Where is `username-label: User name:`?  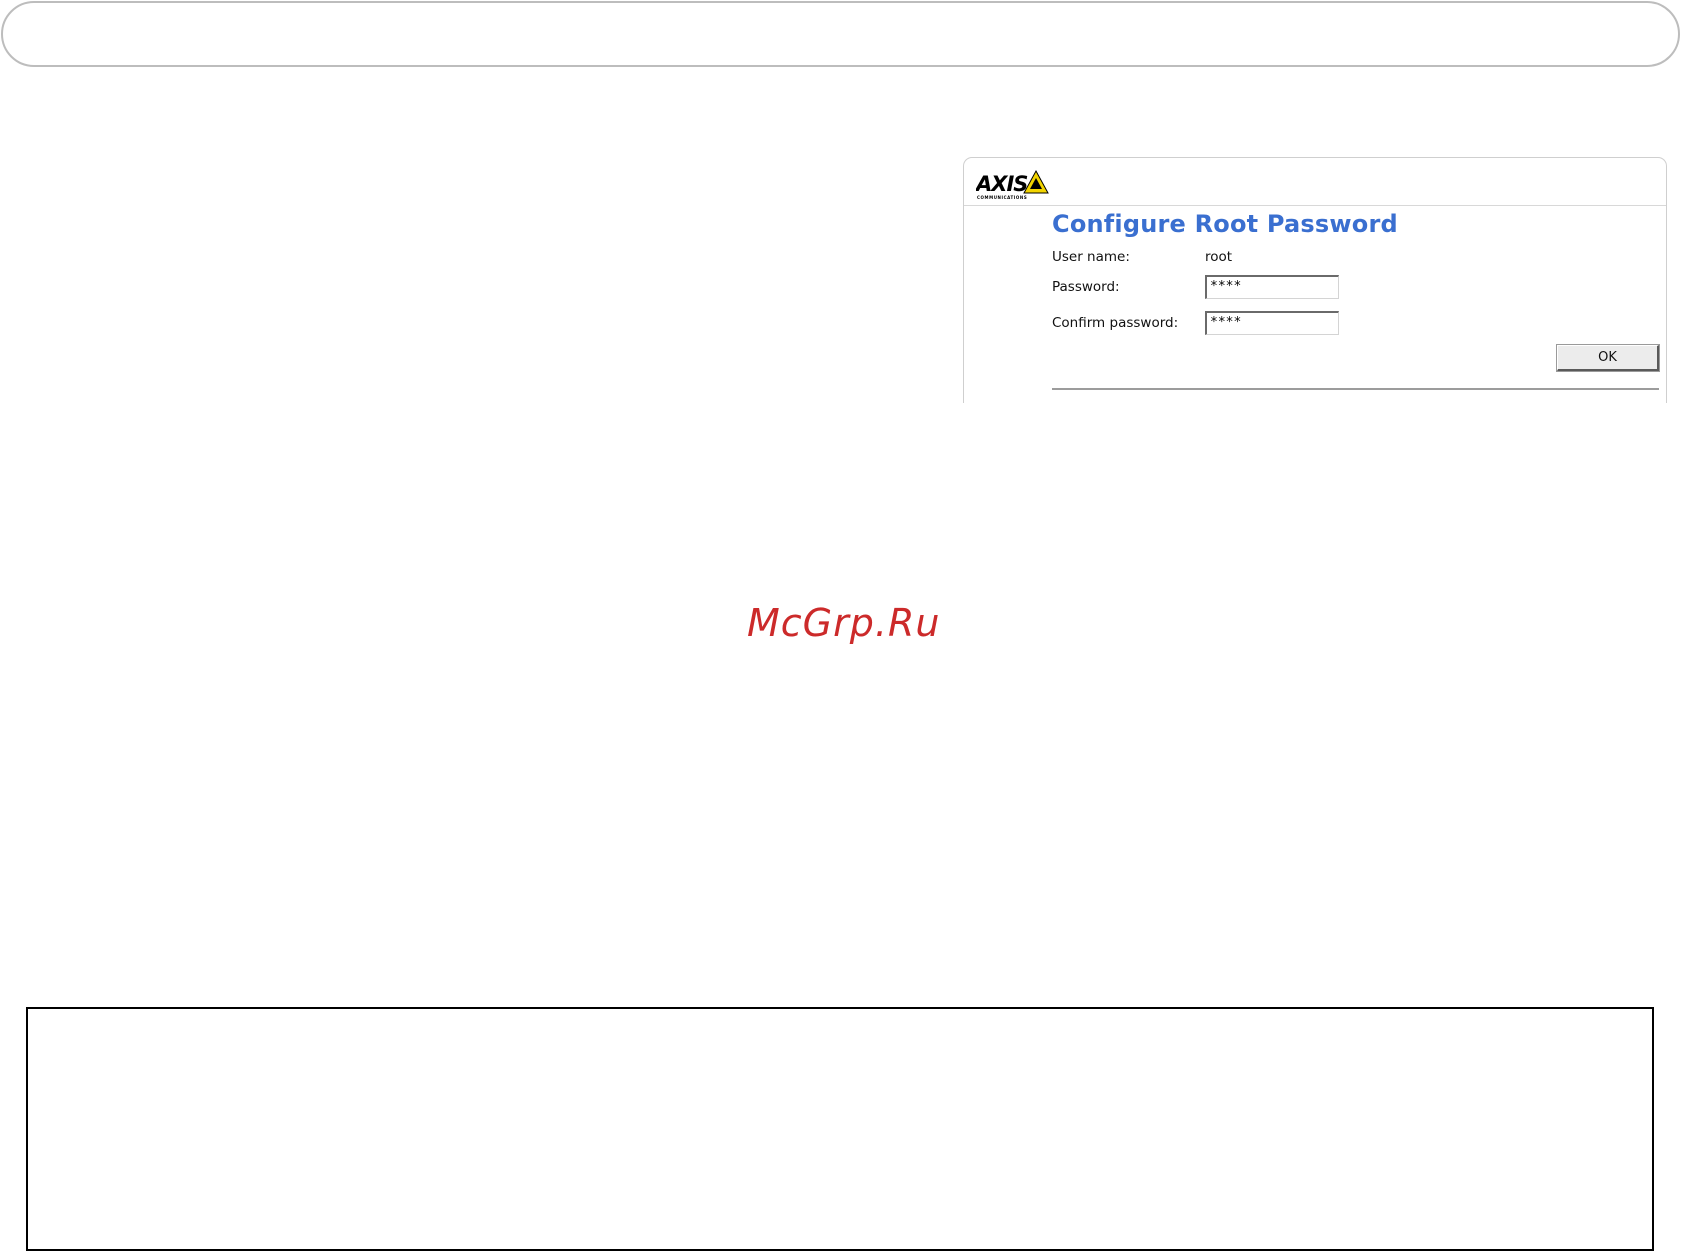 username-label: User name: is located at coordinates (1091, 257).